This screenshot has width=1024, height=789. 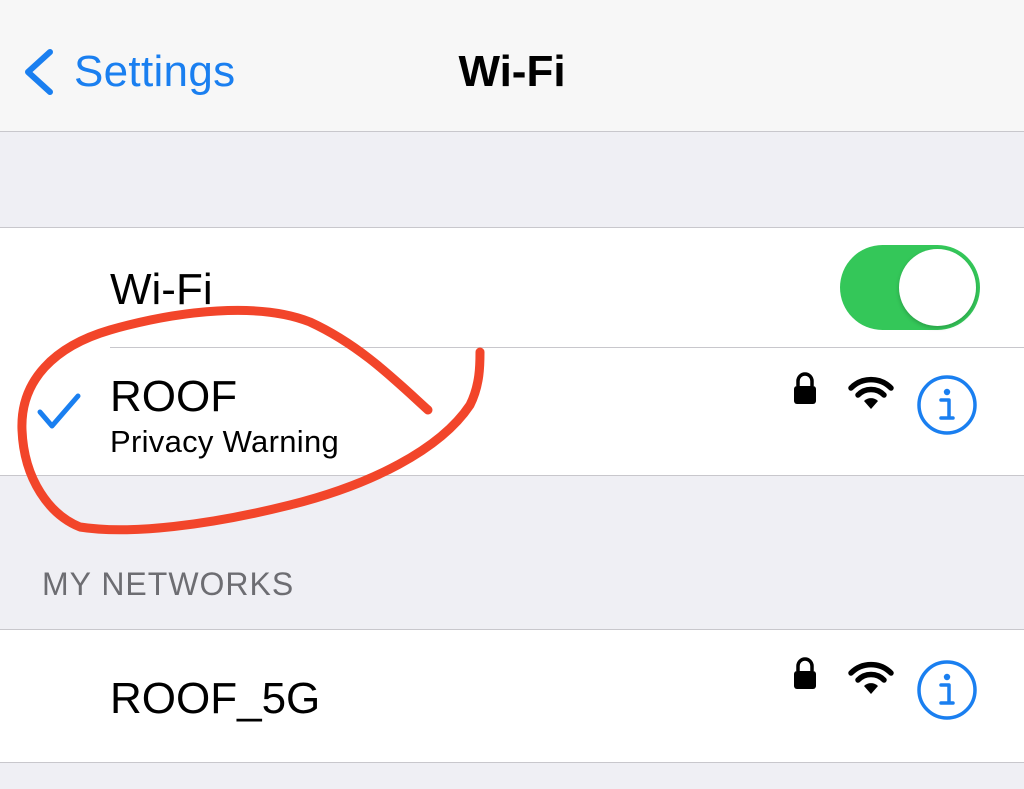 What do you see at coordinates (215, 698) in the screenshot?
I see `network-name: ROOF_5G` at bounding box center [215, 698].